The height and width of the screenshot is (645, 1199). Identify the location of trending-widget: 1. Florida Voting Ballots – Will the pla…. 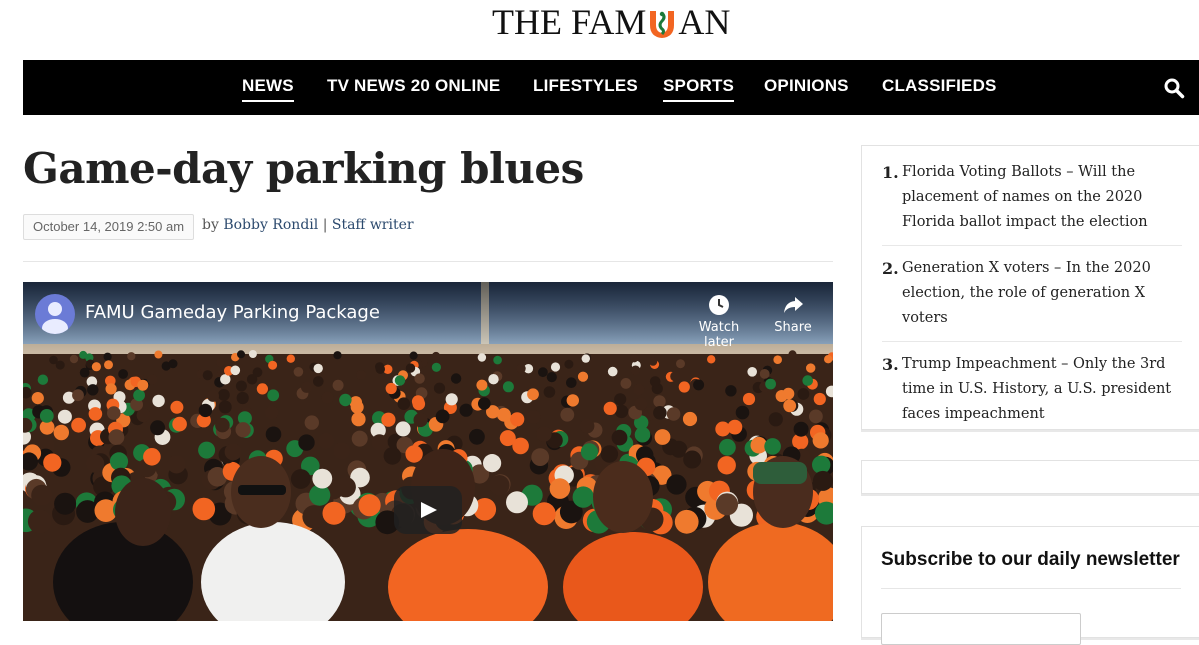
(1030, 287).